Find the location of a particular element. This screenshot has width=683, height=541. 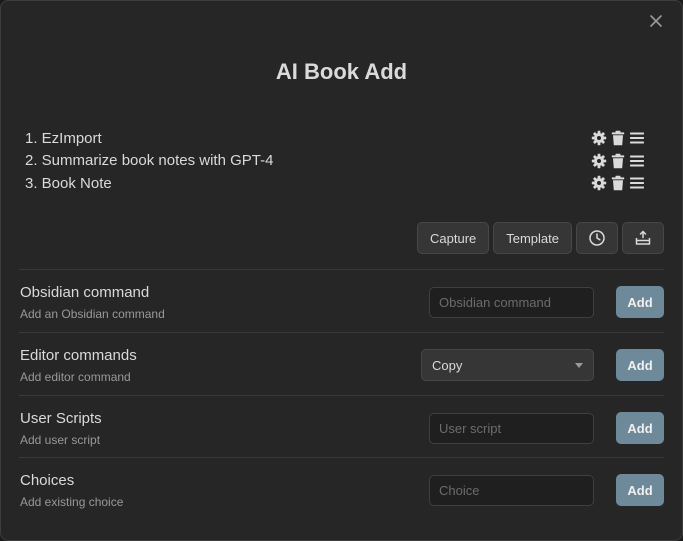

macro-step-label: 2. Summarize book notes with GPT-4 is located at coordinates (149, 161).